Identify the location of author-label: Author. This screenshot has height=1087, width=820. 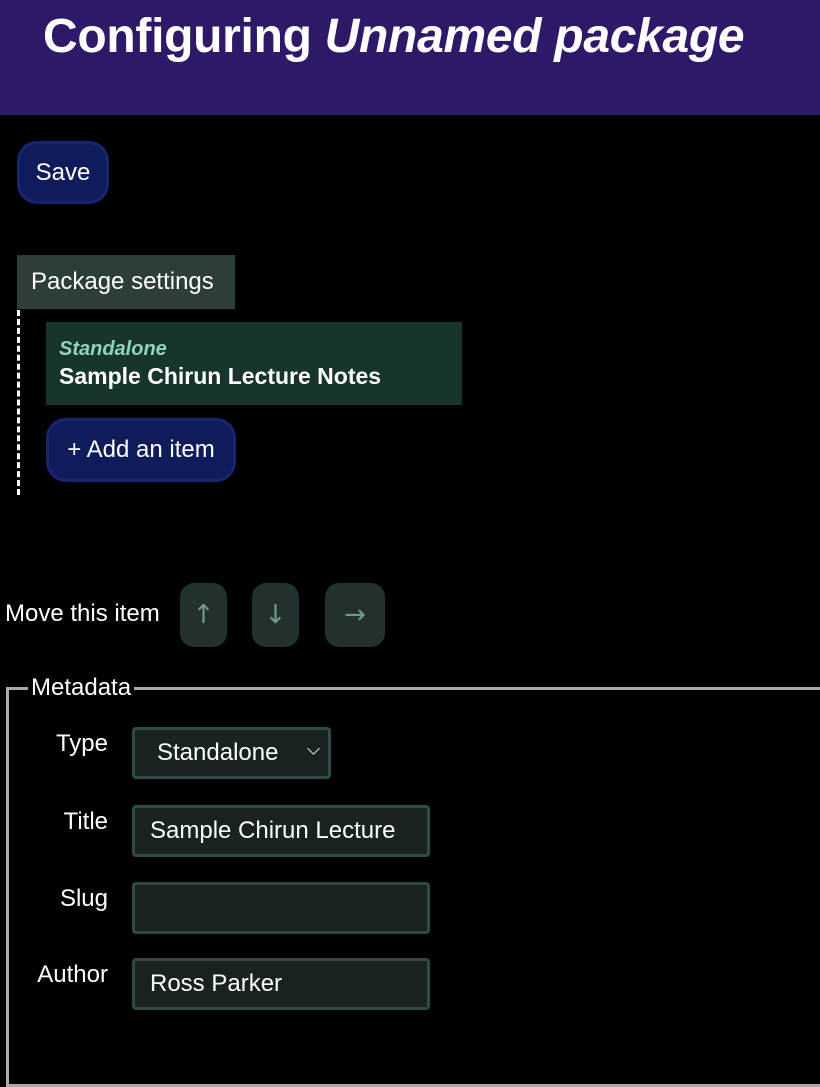
(72, 974).